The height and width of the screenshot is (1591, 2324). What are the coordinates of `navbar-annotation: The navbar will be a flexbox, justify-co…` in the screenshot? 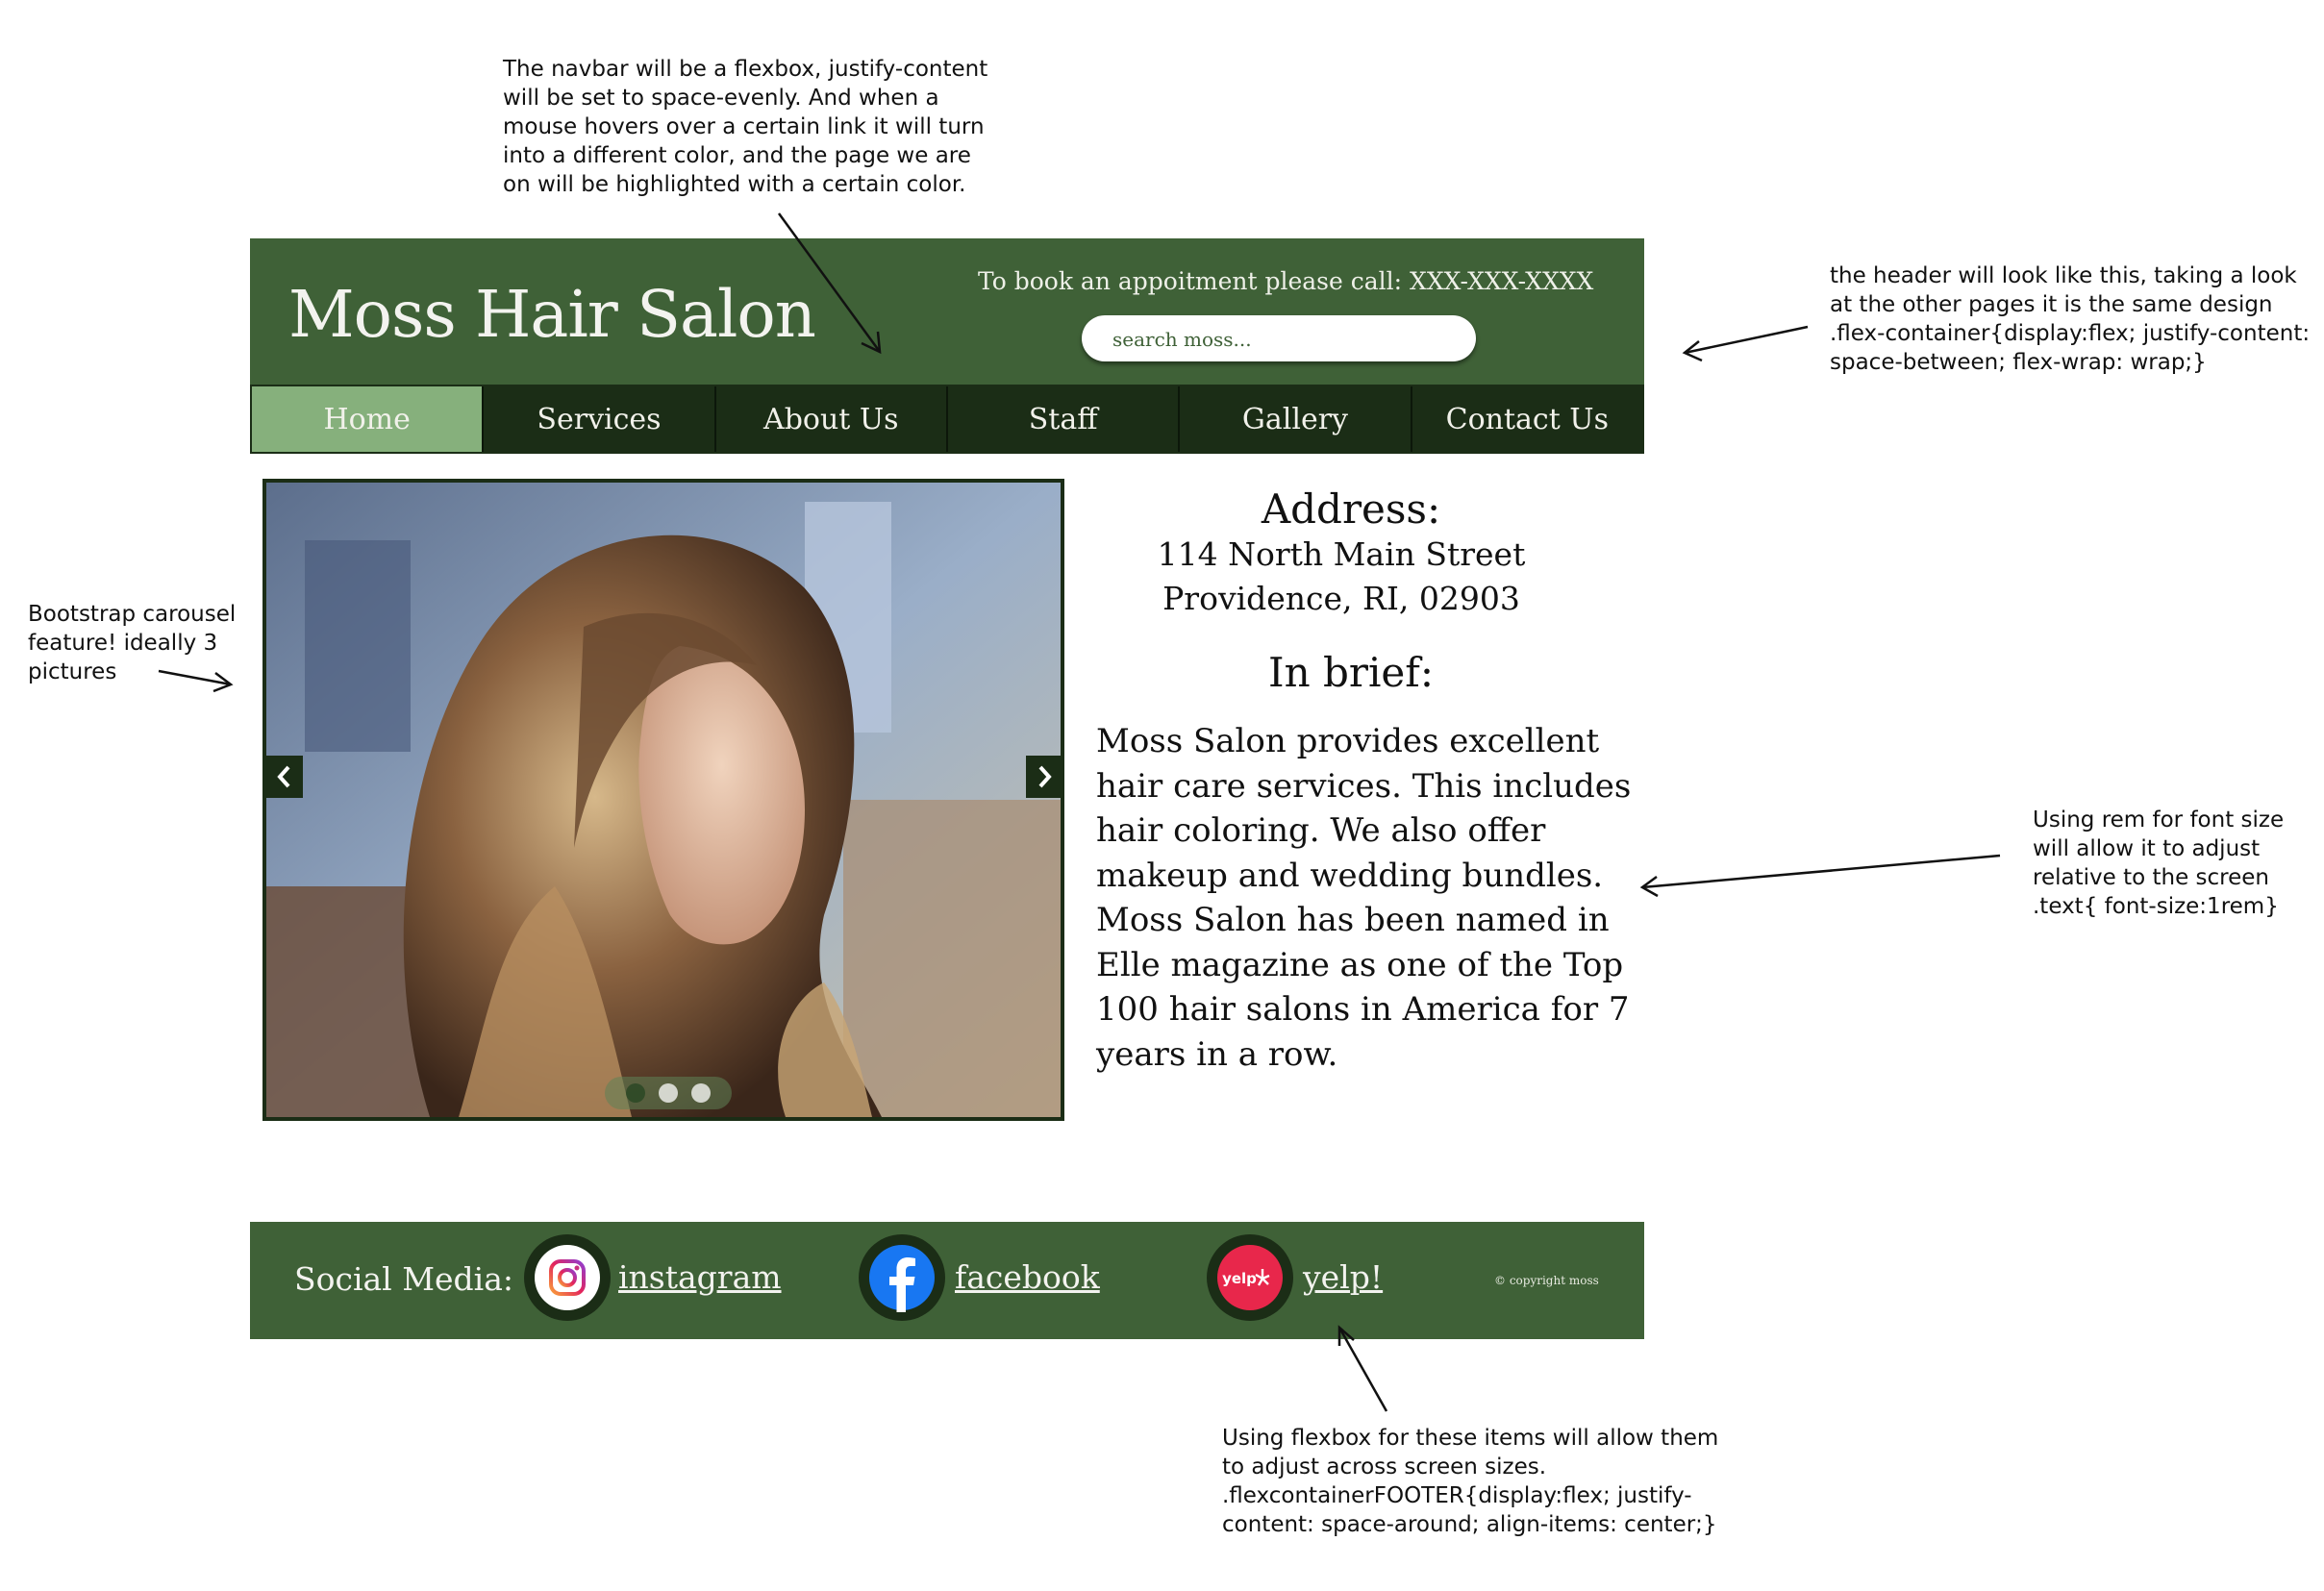 It's located at (745, 127).